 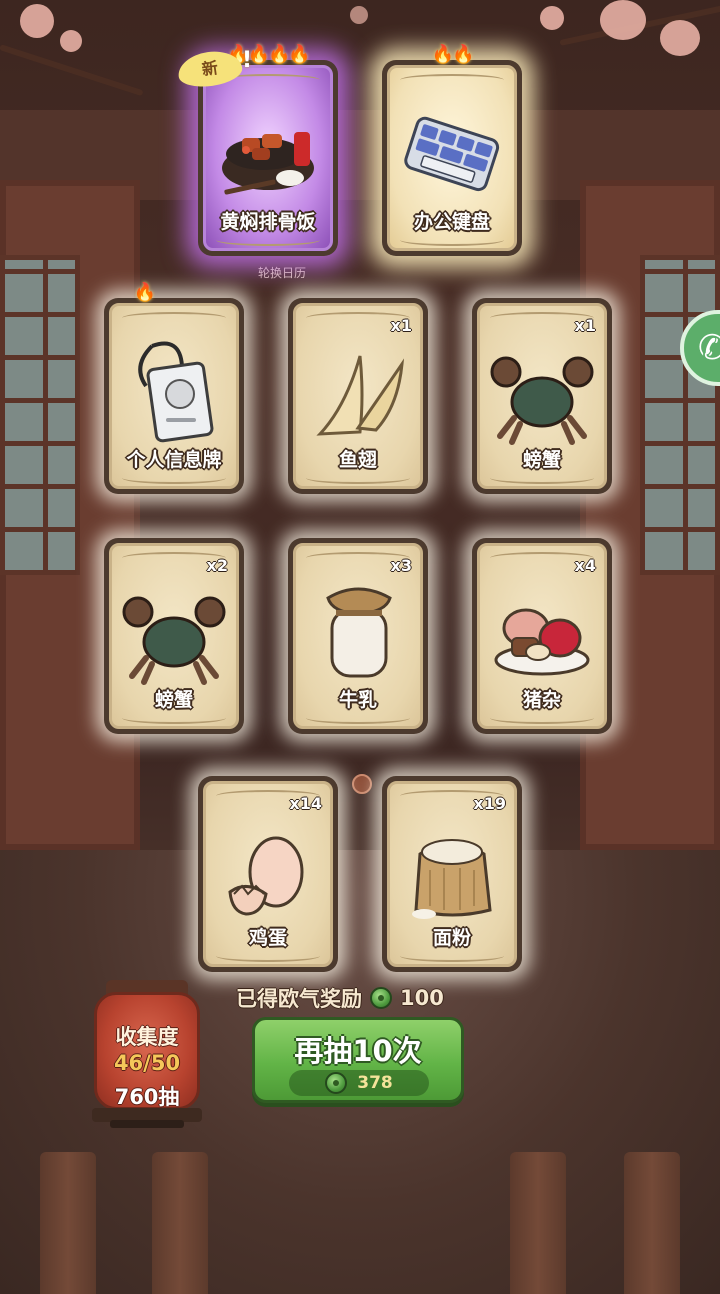 I want to click on card-flour: x19 面粉, so click(x=452, y=874).